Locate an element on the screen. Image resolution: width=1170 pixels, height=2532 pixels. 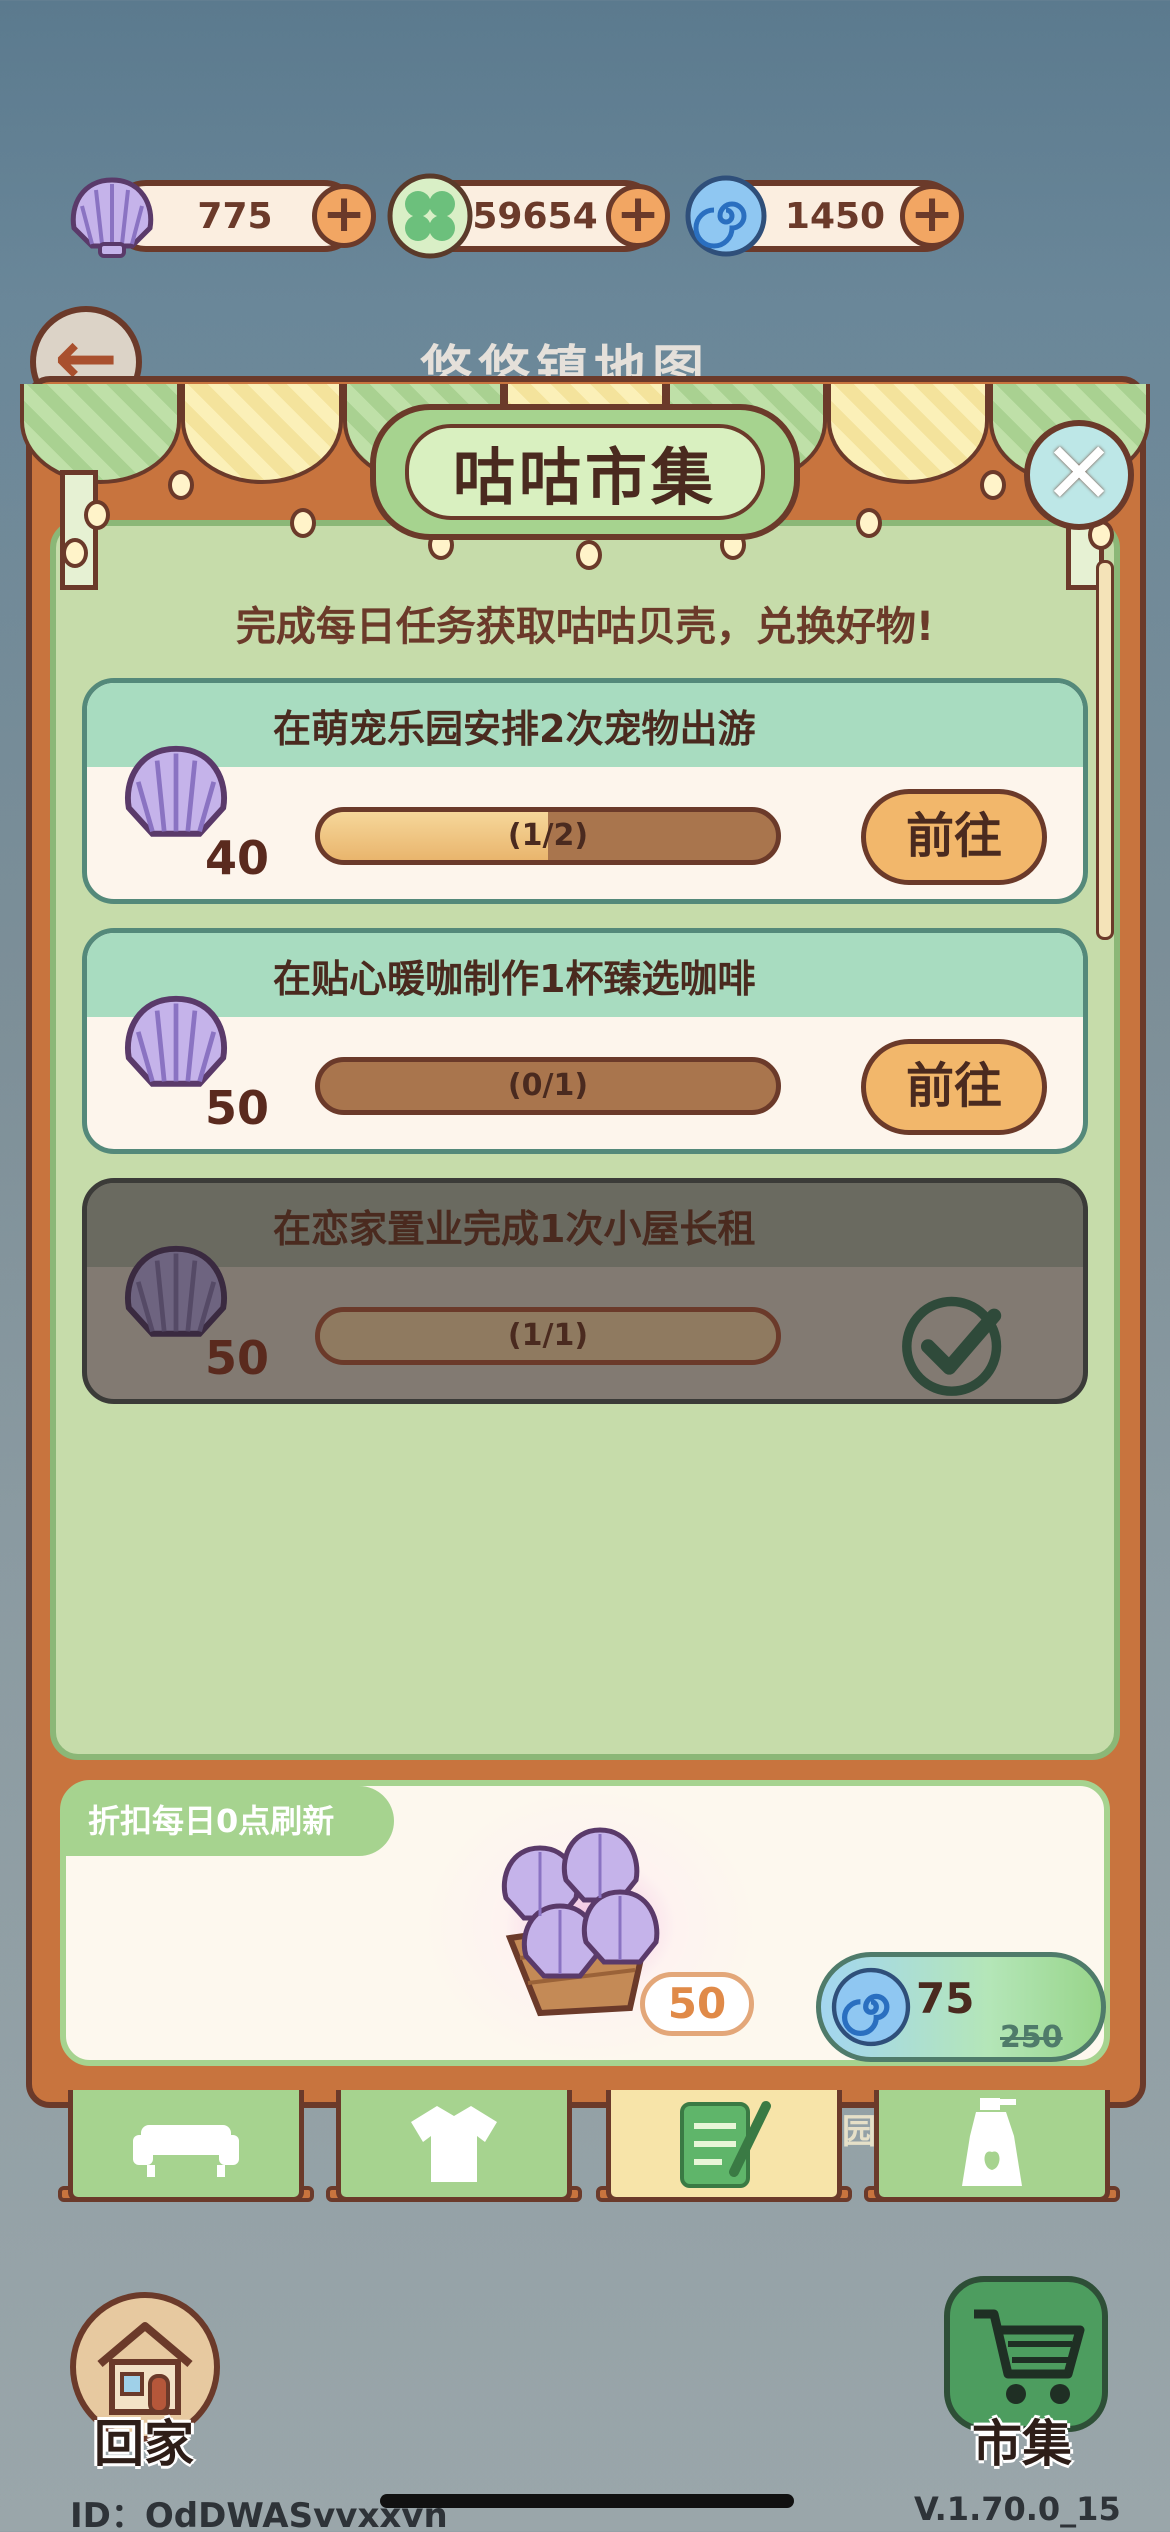
tab-furniture is located at coordinates (186, 2146).